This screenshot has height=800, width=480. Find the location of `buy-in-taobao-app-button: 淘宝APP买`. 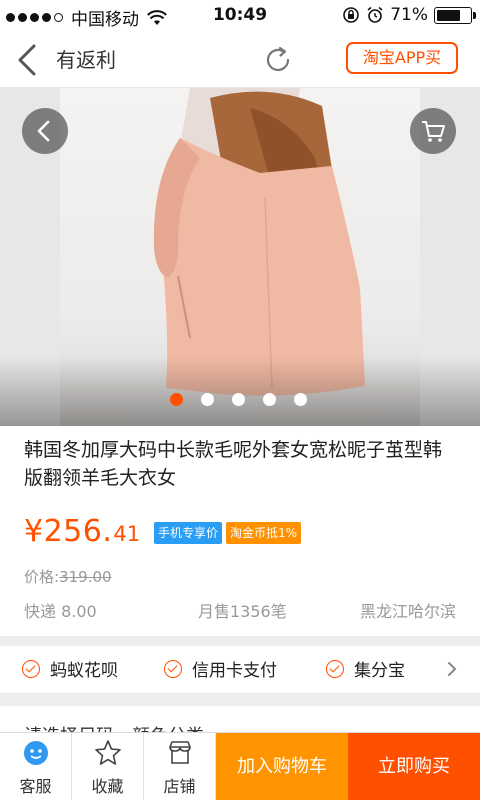

buy-in-taobao-app-button: 淘宝APP买 is located at coordinates (402, 58).